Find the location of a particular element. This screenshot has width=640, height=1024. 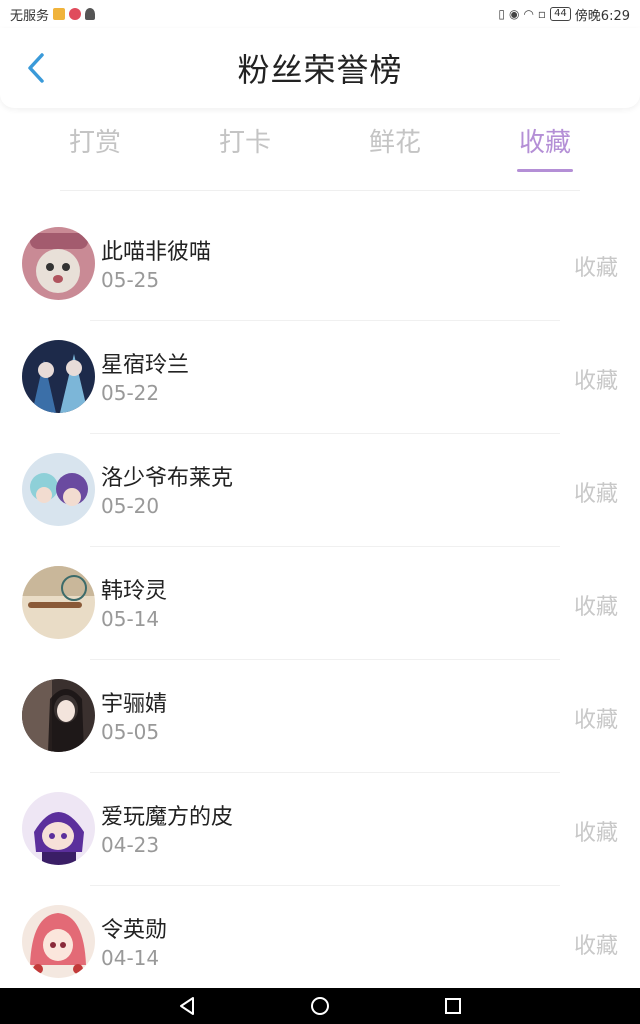

nav-home-button is located at coordinates (320, 1006).